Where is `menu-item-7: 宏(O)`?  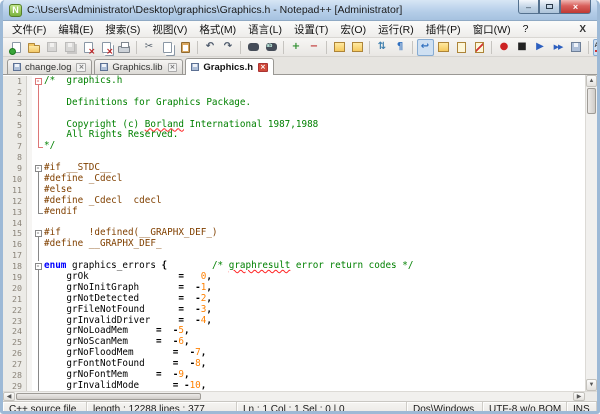
menu-item-7: 宏(O) is located at coordinates (353, 29).